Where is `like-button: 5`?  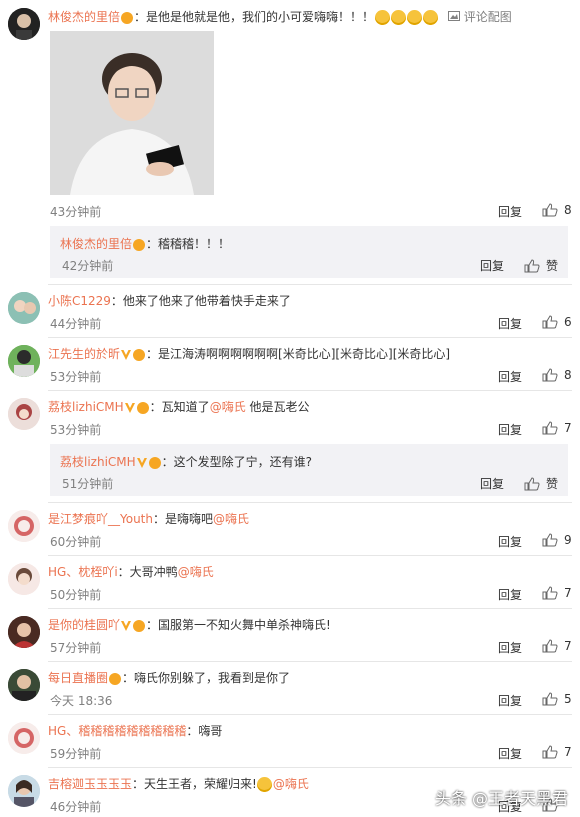 like-button: 5 is located at coordinates (557, 699).